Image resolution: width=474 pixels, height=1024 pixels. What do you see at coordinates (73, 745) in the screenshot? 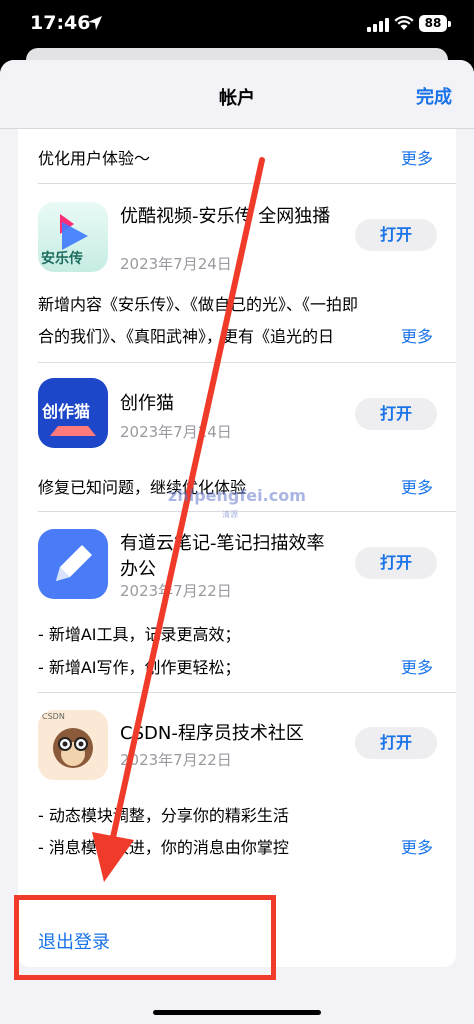
I see `csdn-app-icon: CSDN` at bounding box center [73, 745].